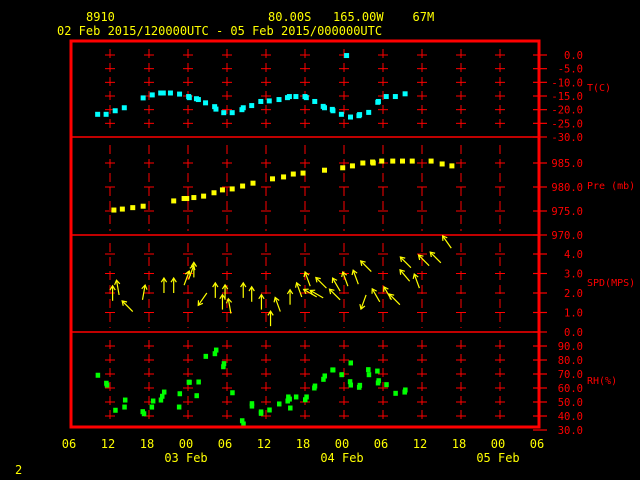 The image size is (640, 480). I want to click on y-tick-label: -20.0, so click(567, 111).